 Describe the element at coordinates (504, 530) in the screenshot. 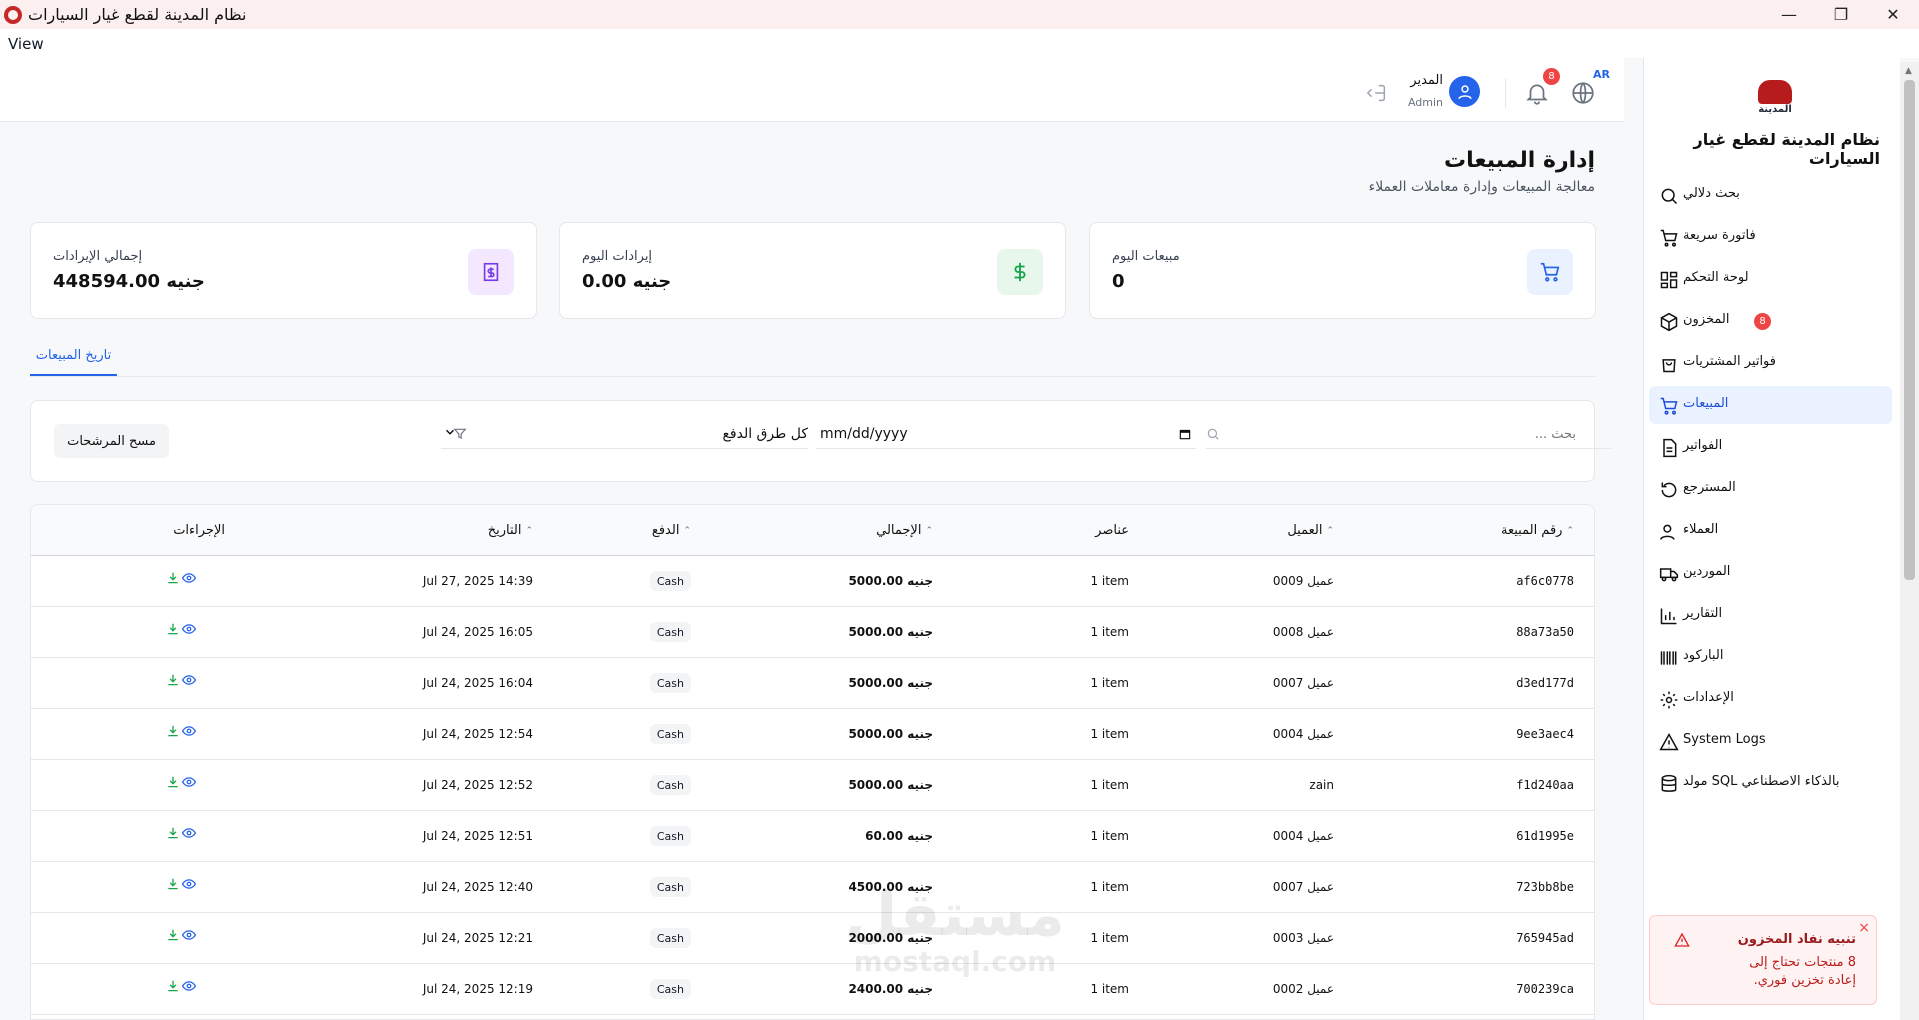

I see `header-label: التاريخ` at that location.